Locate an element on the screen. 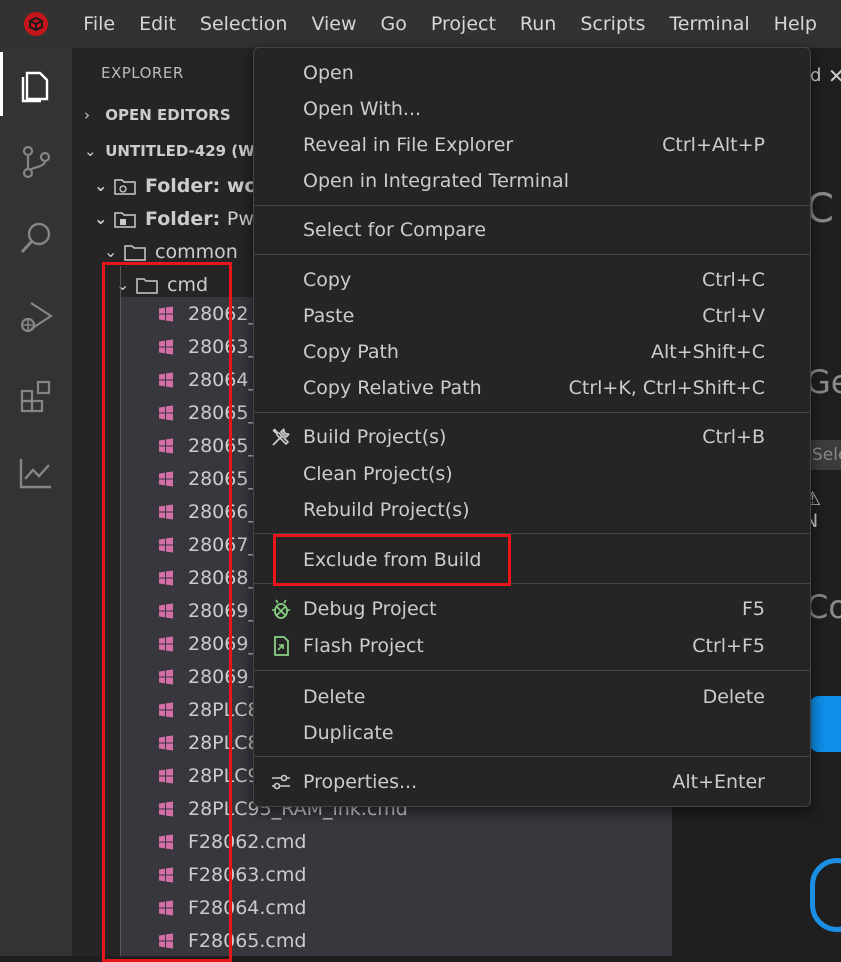 The height and width of the screenshot is (962, 841). chevron-right-icon: › is located at coordinates (87, 115).